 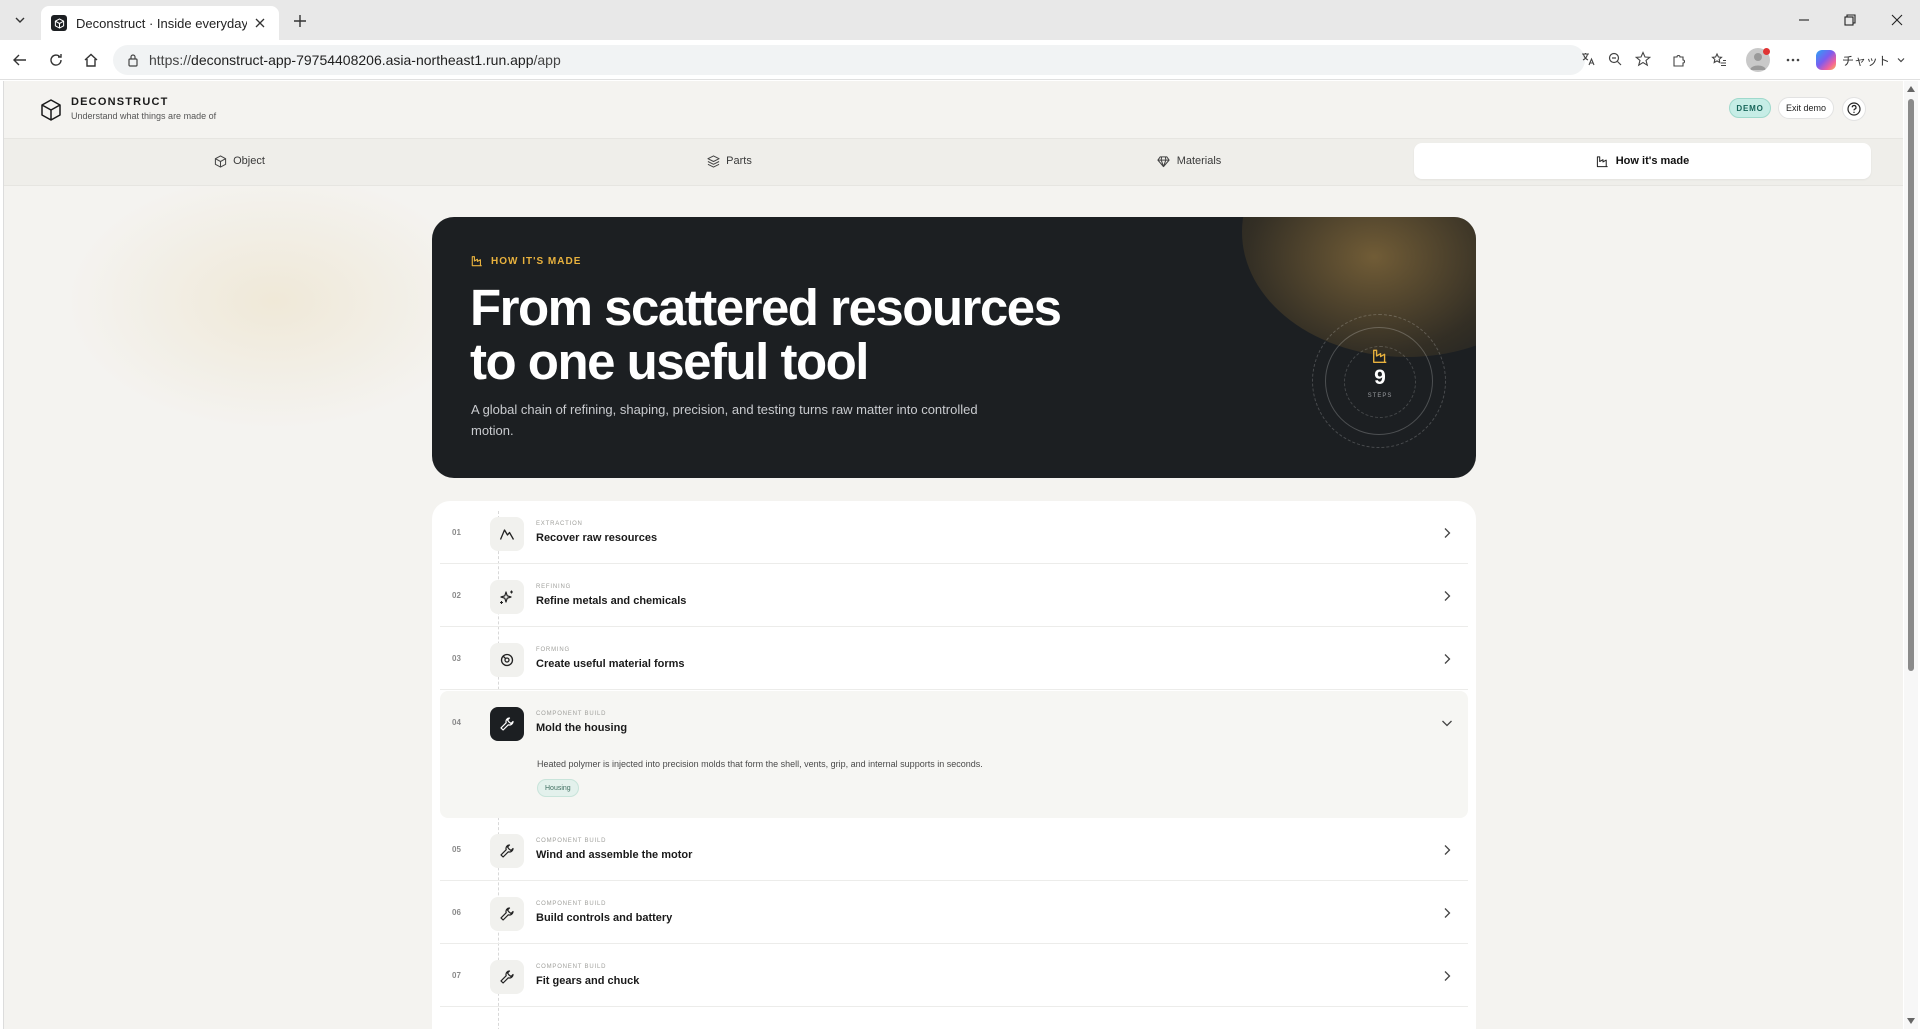 I want to click on tab-label: How it's made, so click(x=1652, y=161).